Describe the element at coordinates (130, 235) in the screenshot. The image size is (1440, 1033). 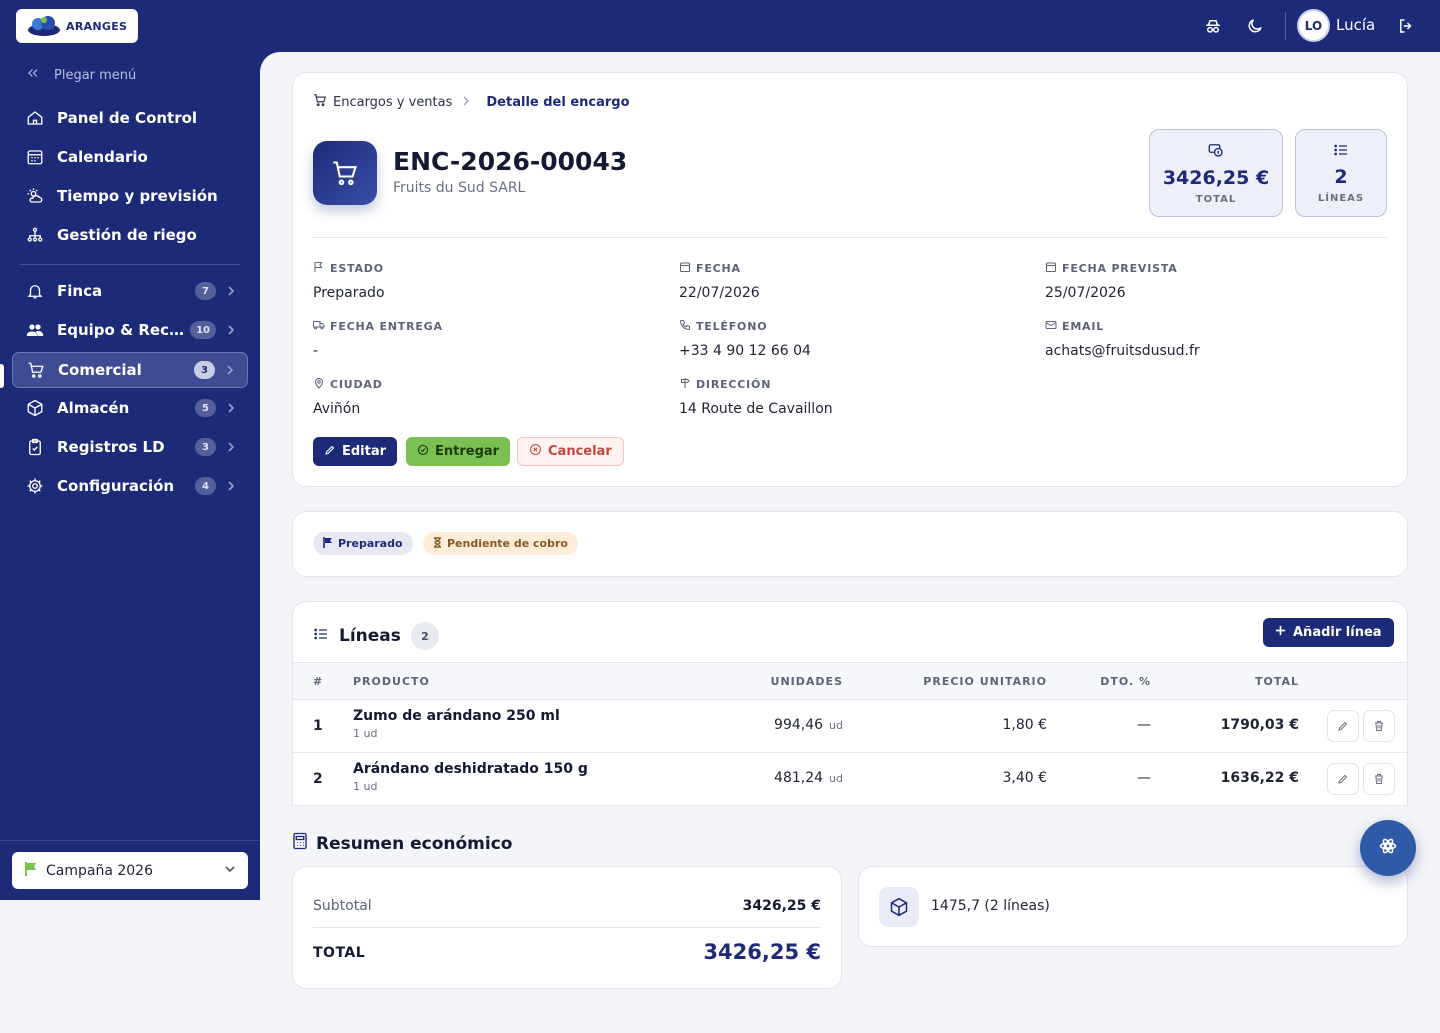
I see `sidebar-item-riego: Gestión de riego` at that location.